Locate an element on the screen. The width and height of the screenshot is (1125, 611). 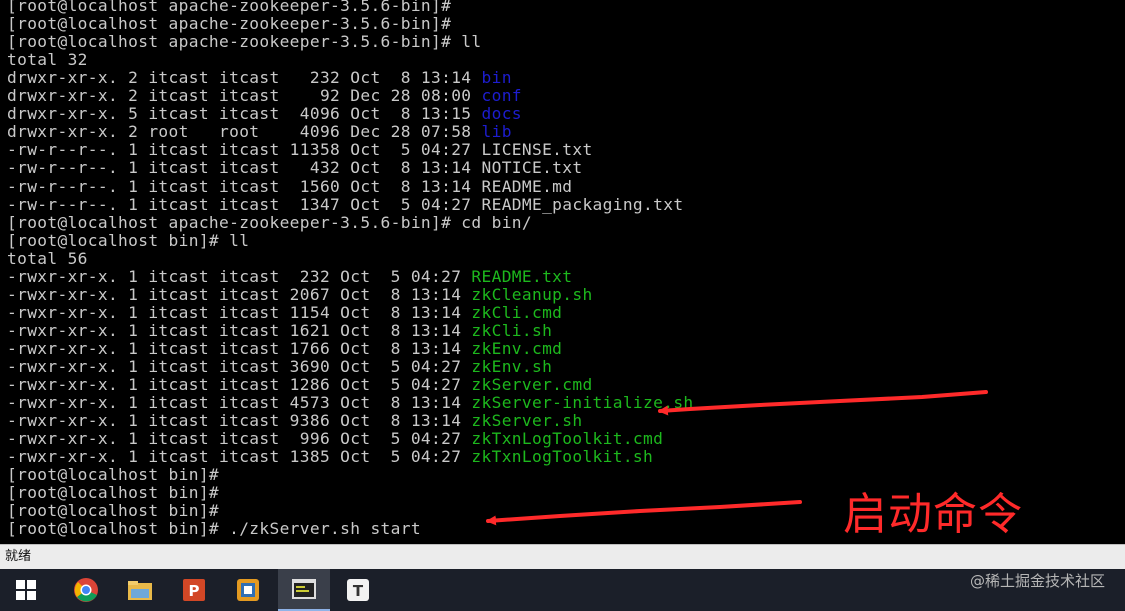
arrow-to-zkserver-sh is located at coordinates (823, 403).